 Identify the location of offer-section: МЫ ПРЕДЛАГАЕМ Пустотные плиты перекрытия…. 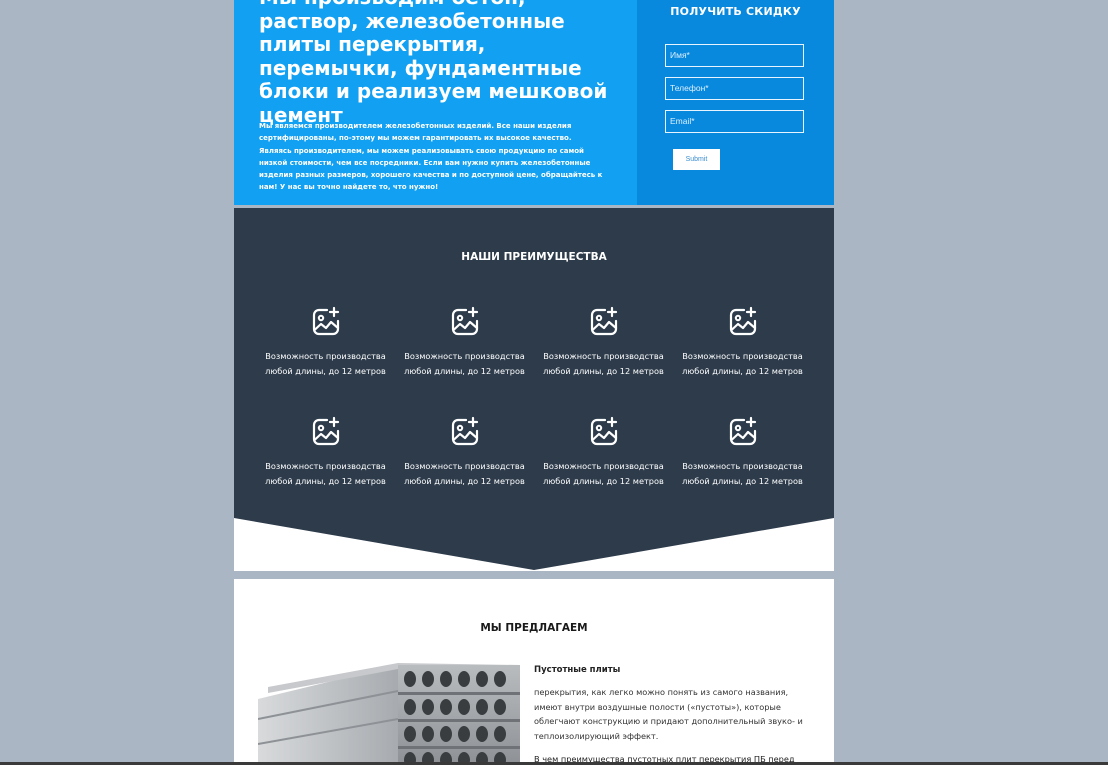
(534, 672).